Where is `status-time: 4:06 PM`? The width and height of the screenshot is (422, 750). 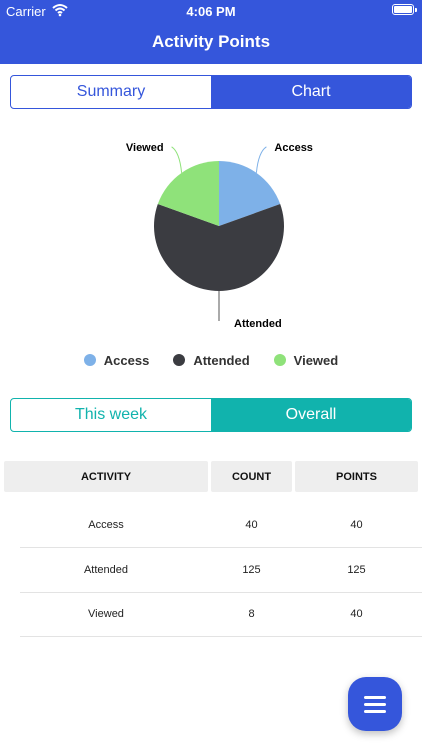
status-time: 4:06 PM is located at coordinates (211, 11).